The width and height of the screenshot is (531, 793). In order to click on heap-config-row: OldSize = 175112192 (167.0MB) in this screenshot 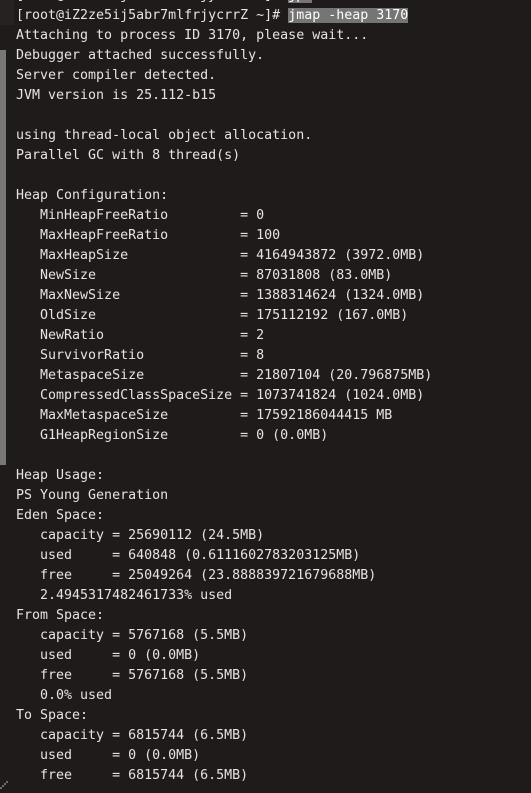, I will do `click(273, 316)`.